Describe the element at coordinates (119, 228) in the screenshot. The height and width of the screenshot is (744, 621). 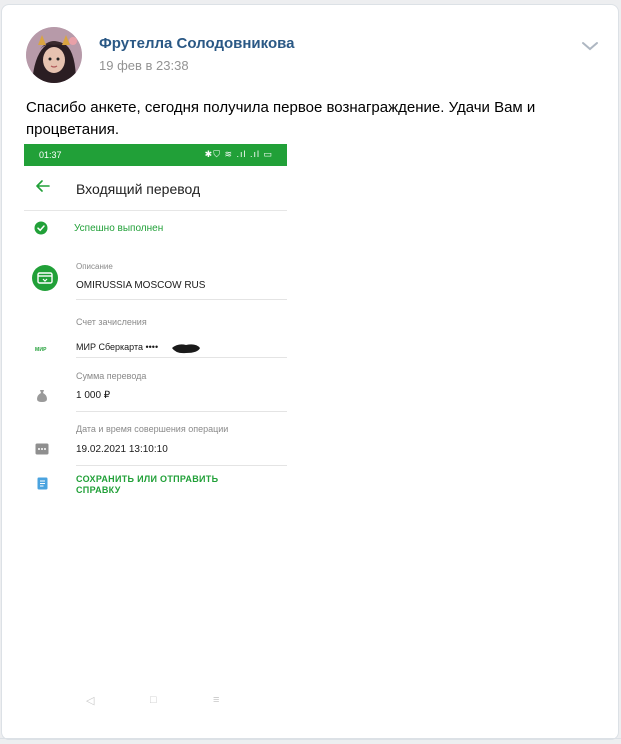
I see `status-success: Успешно выполнен` at that location.